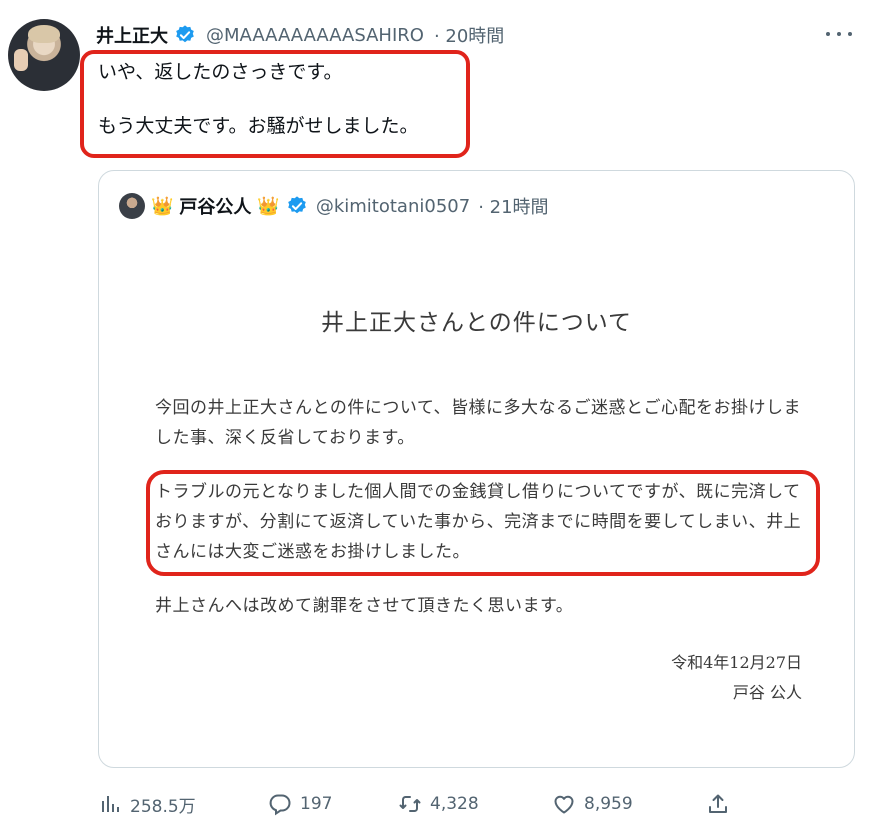  Describe the element at coordinates (163, 806) in the screenshot. I see `views-count: 258.5万` at that location.